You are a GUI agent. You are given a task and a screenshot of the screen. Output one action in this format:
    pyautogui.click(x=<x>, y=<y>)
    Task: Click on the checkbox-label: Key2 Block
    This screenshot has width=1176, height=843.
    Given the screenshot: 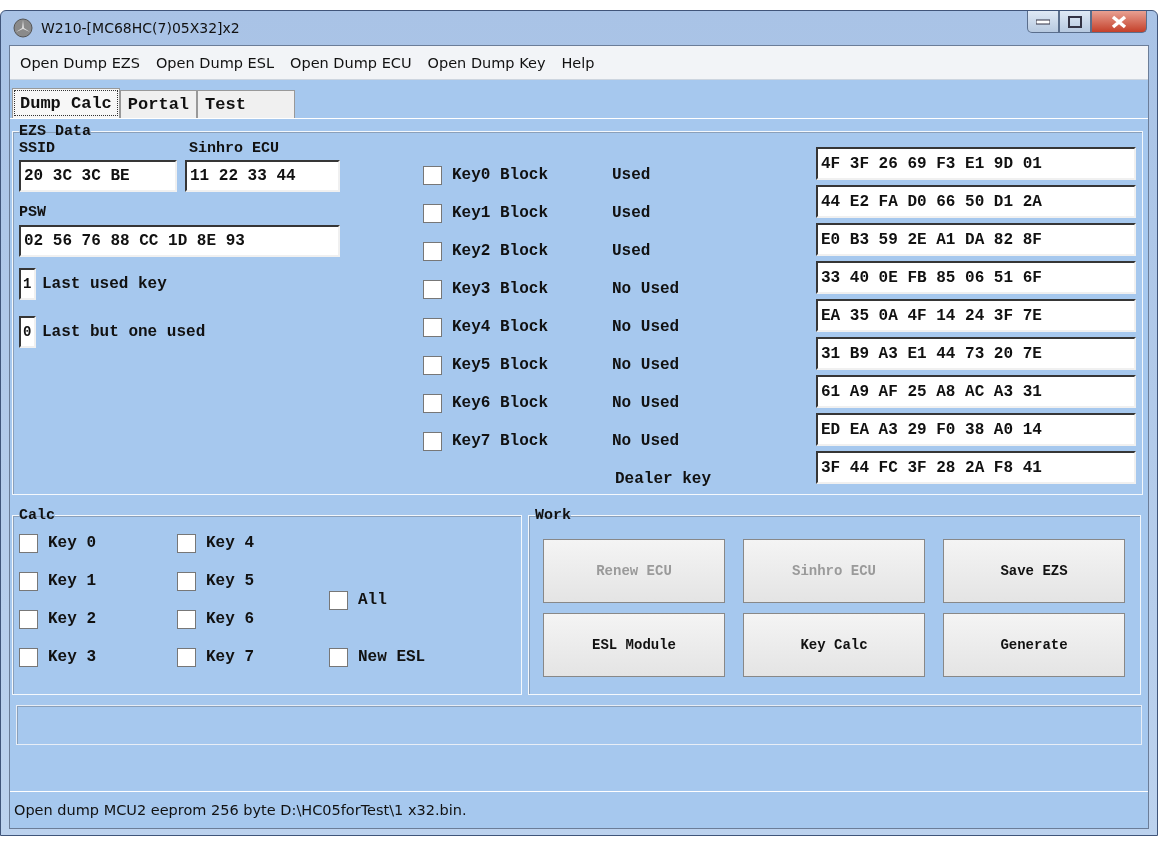 What is the action you would take?
    pyautogui.click(x=500, y=251)
    